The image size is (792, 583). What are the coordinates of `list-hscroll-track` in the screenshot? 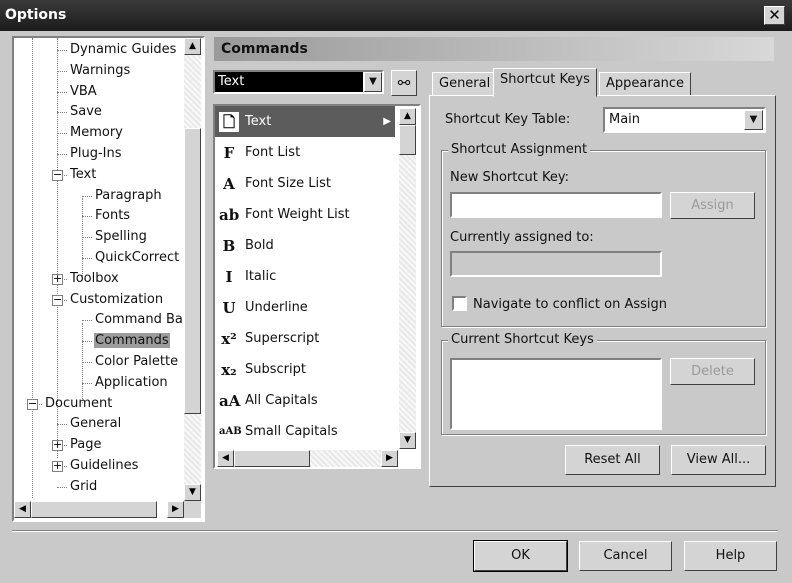 It's located at (345, 458).